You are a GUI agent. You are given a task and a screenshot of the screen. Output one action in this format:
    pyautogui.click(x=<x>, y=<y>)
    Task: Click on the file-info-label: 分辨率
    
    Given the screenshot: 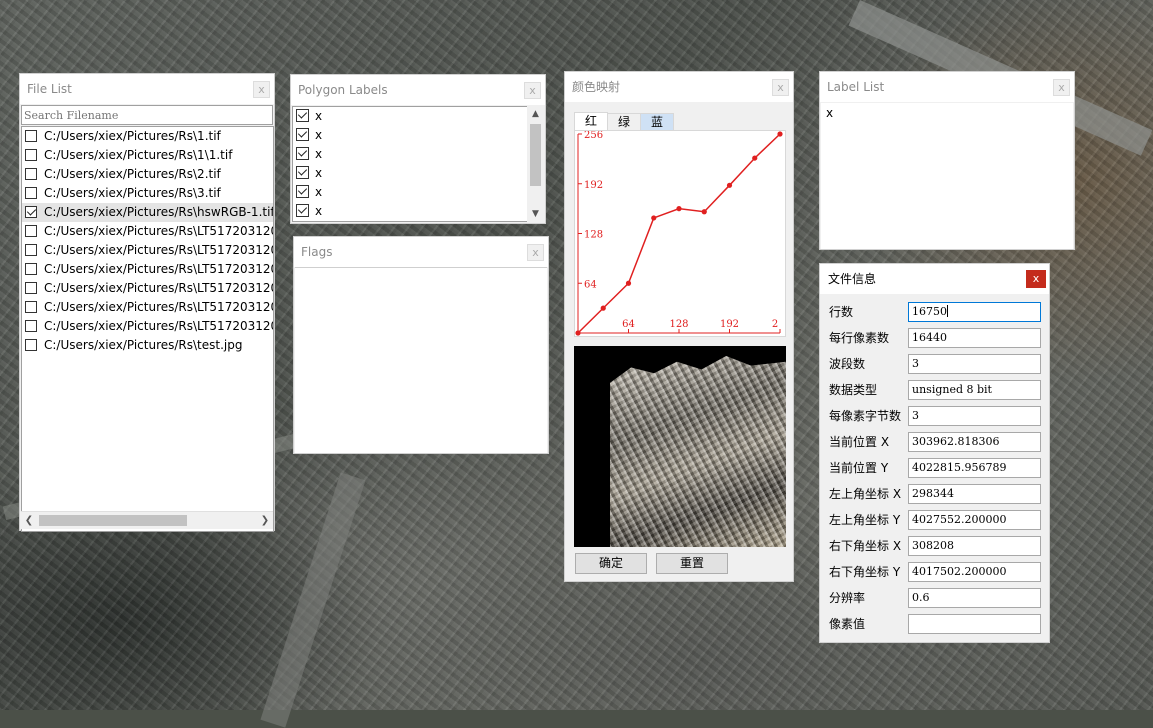 What is the action you would take?
    pyautogui.click(x=847, y=598)
    